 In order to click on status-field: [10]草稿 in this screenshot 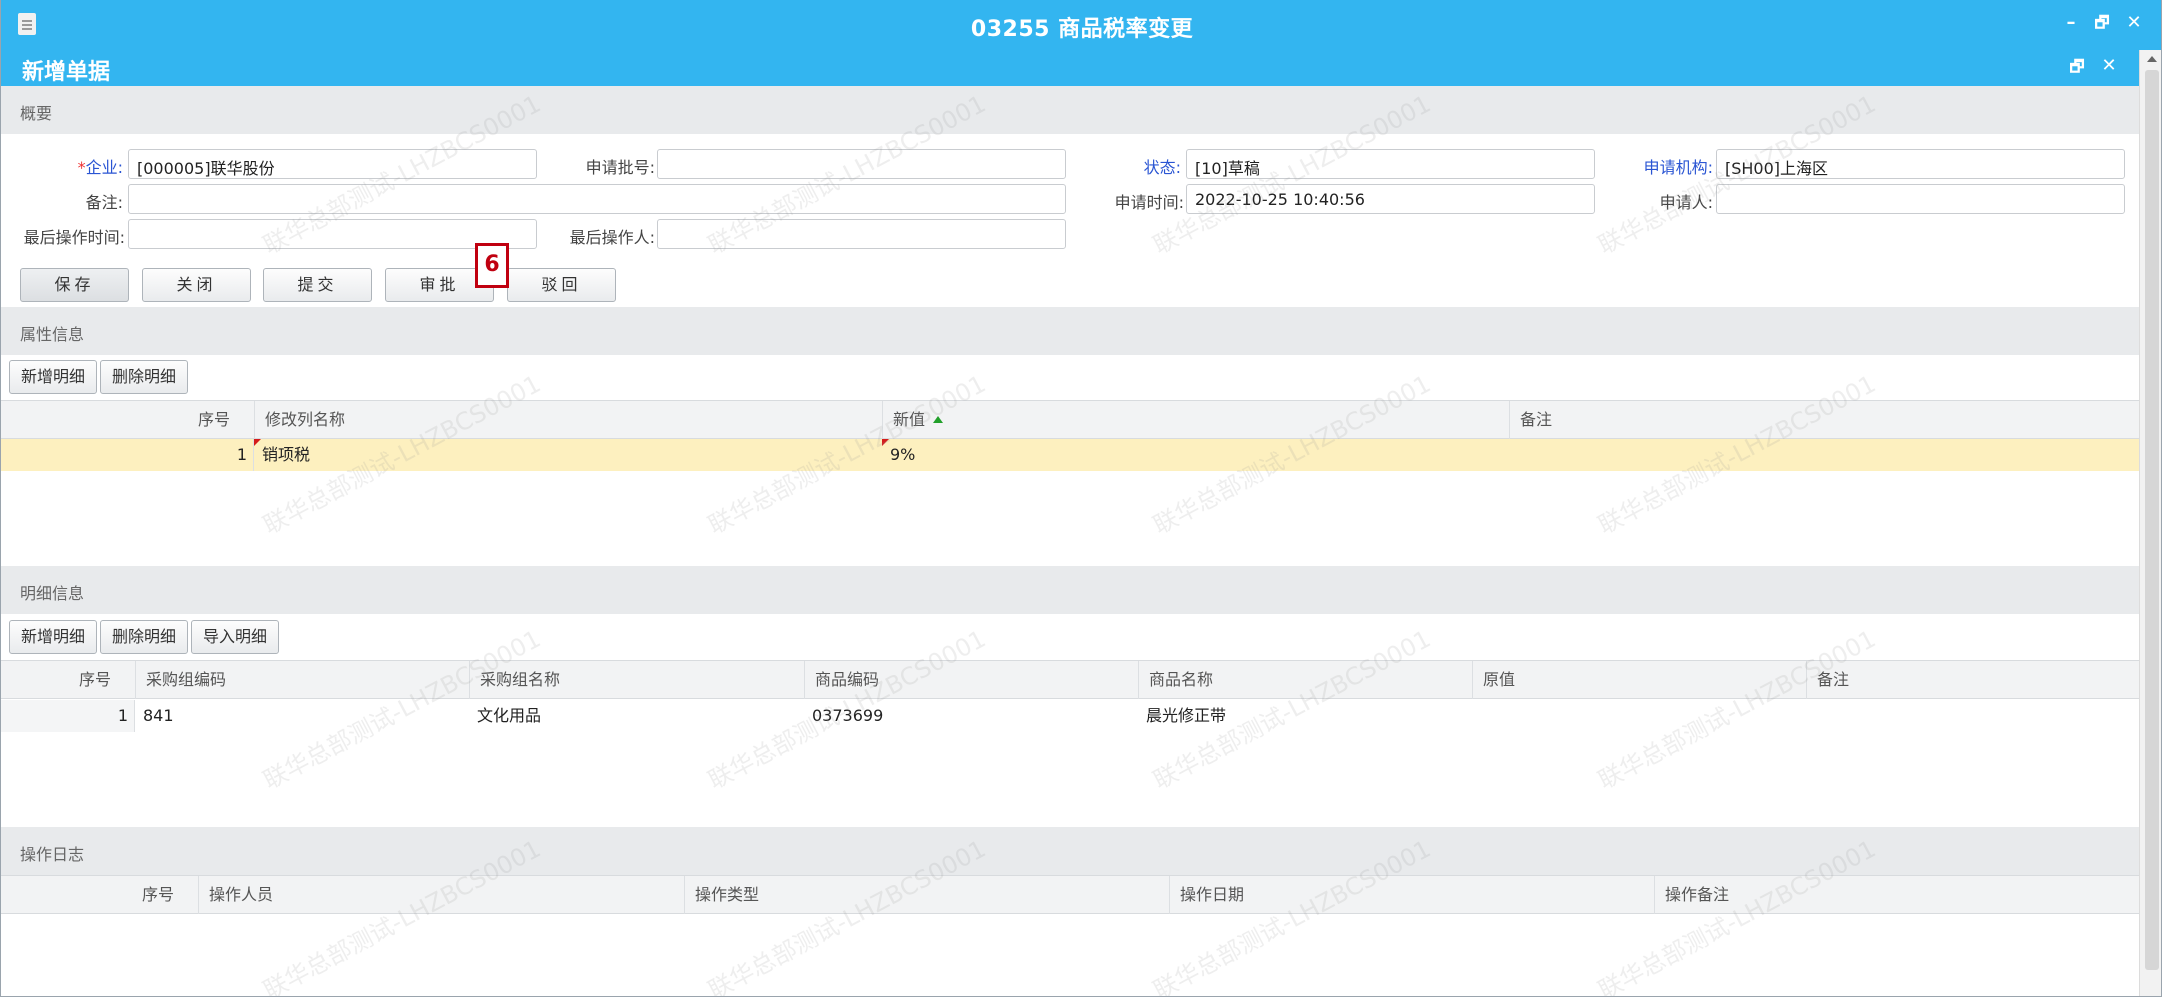, I will do `click(1390, 164)`.